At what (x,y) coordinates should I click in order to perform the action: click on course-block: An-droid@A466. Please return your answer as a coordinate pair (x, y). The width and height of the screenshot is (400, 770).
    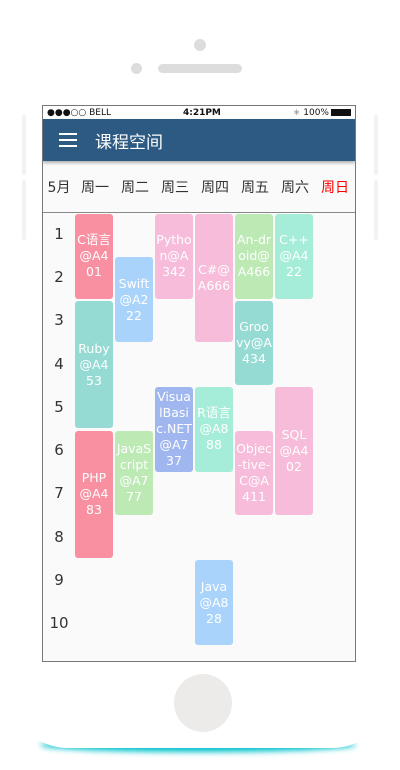
    Looking at the image, I should click on (254, 256).